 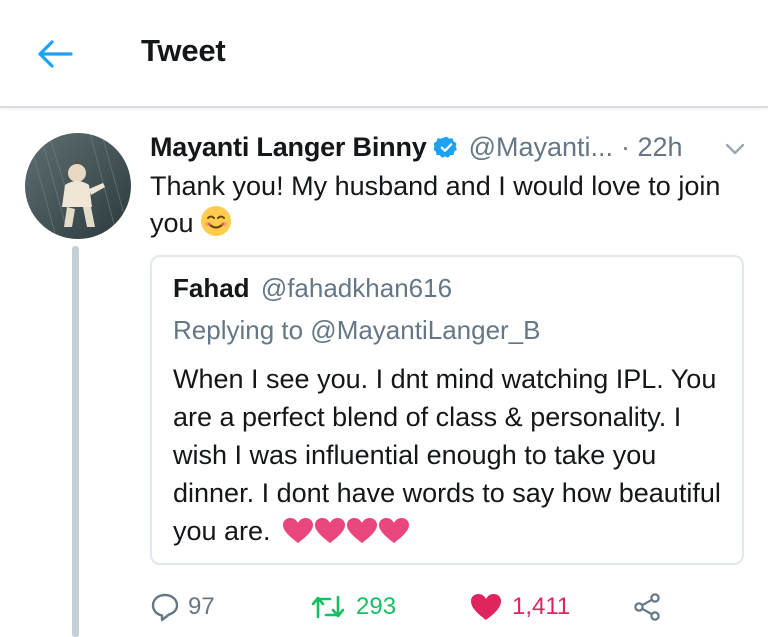 I want to click on back-arrow-icon, so click(x=55, y=54).